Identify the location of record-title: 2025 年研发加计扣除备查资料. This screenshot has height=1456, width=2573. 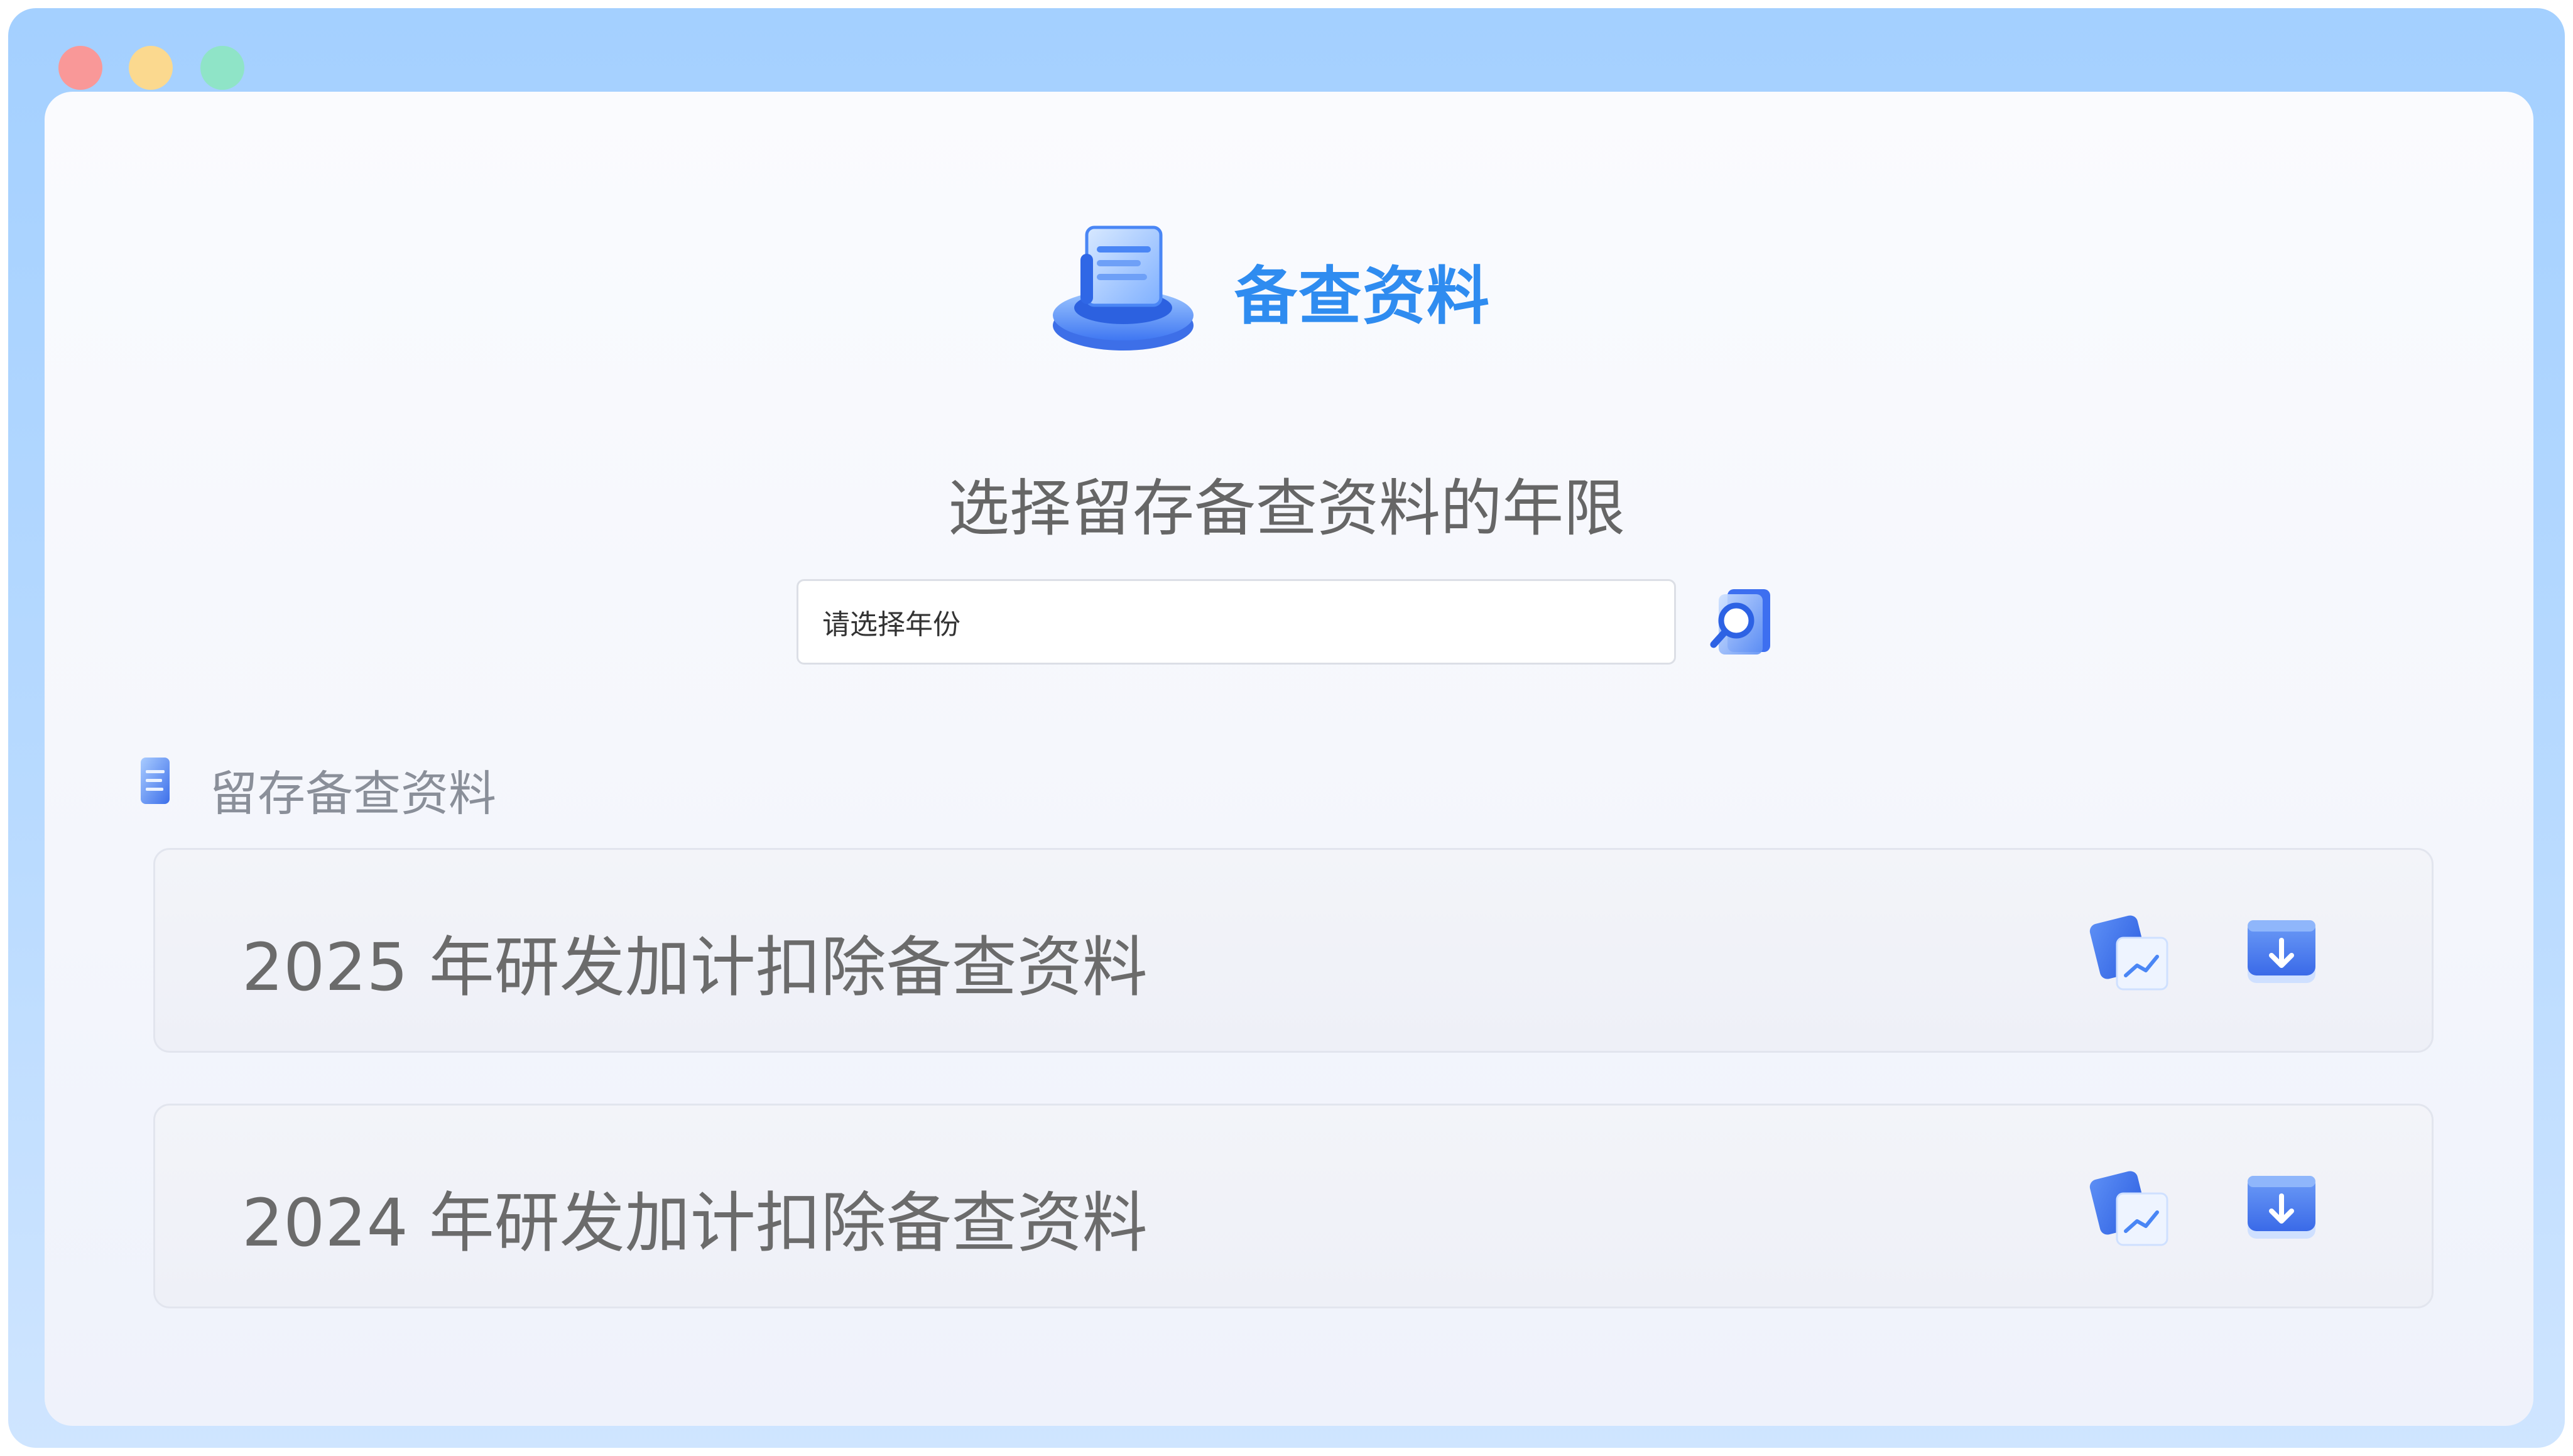
(695, 967).